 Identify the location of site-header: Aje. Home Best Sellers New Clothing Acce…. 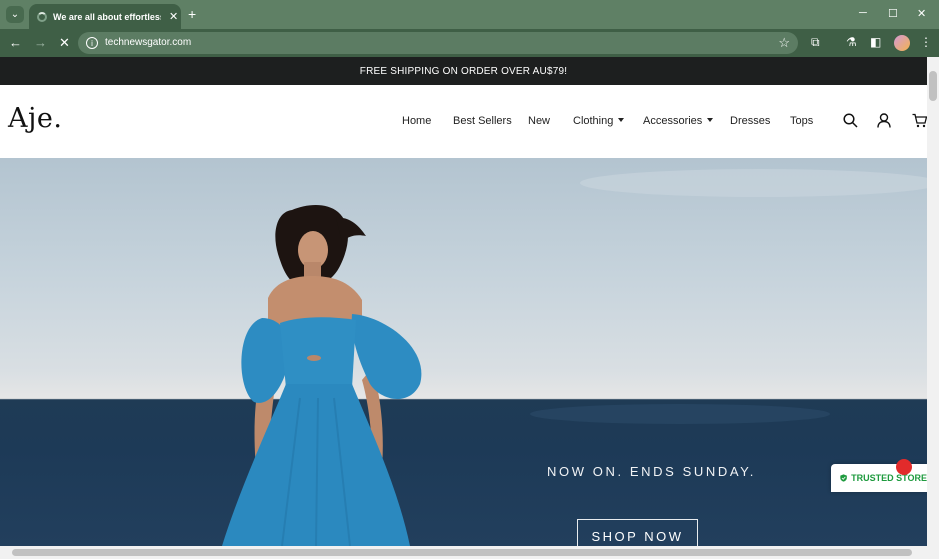
(463, 121).